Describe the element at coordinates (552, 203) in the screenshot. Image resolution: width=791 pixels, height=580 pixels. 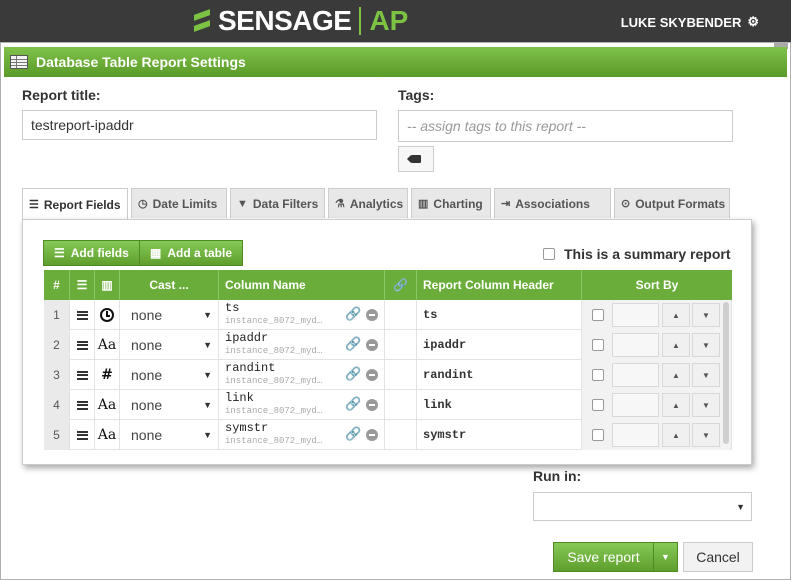
I see `tab-associations: ⇥ Associations` at that location.